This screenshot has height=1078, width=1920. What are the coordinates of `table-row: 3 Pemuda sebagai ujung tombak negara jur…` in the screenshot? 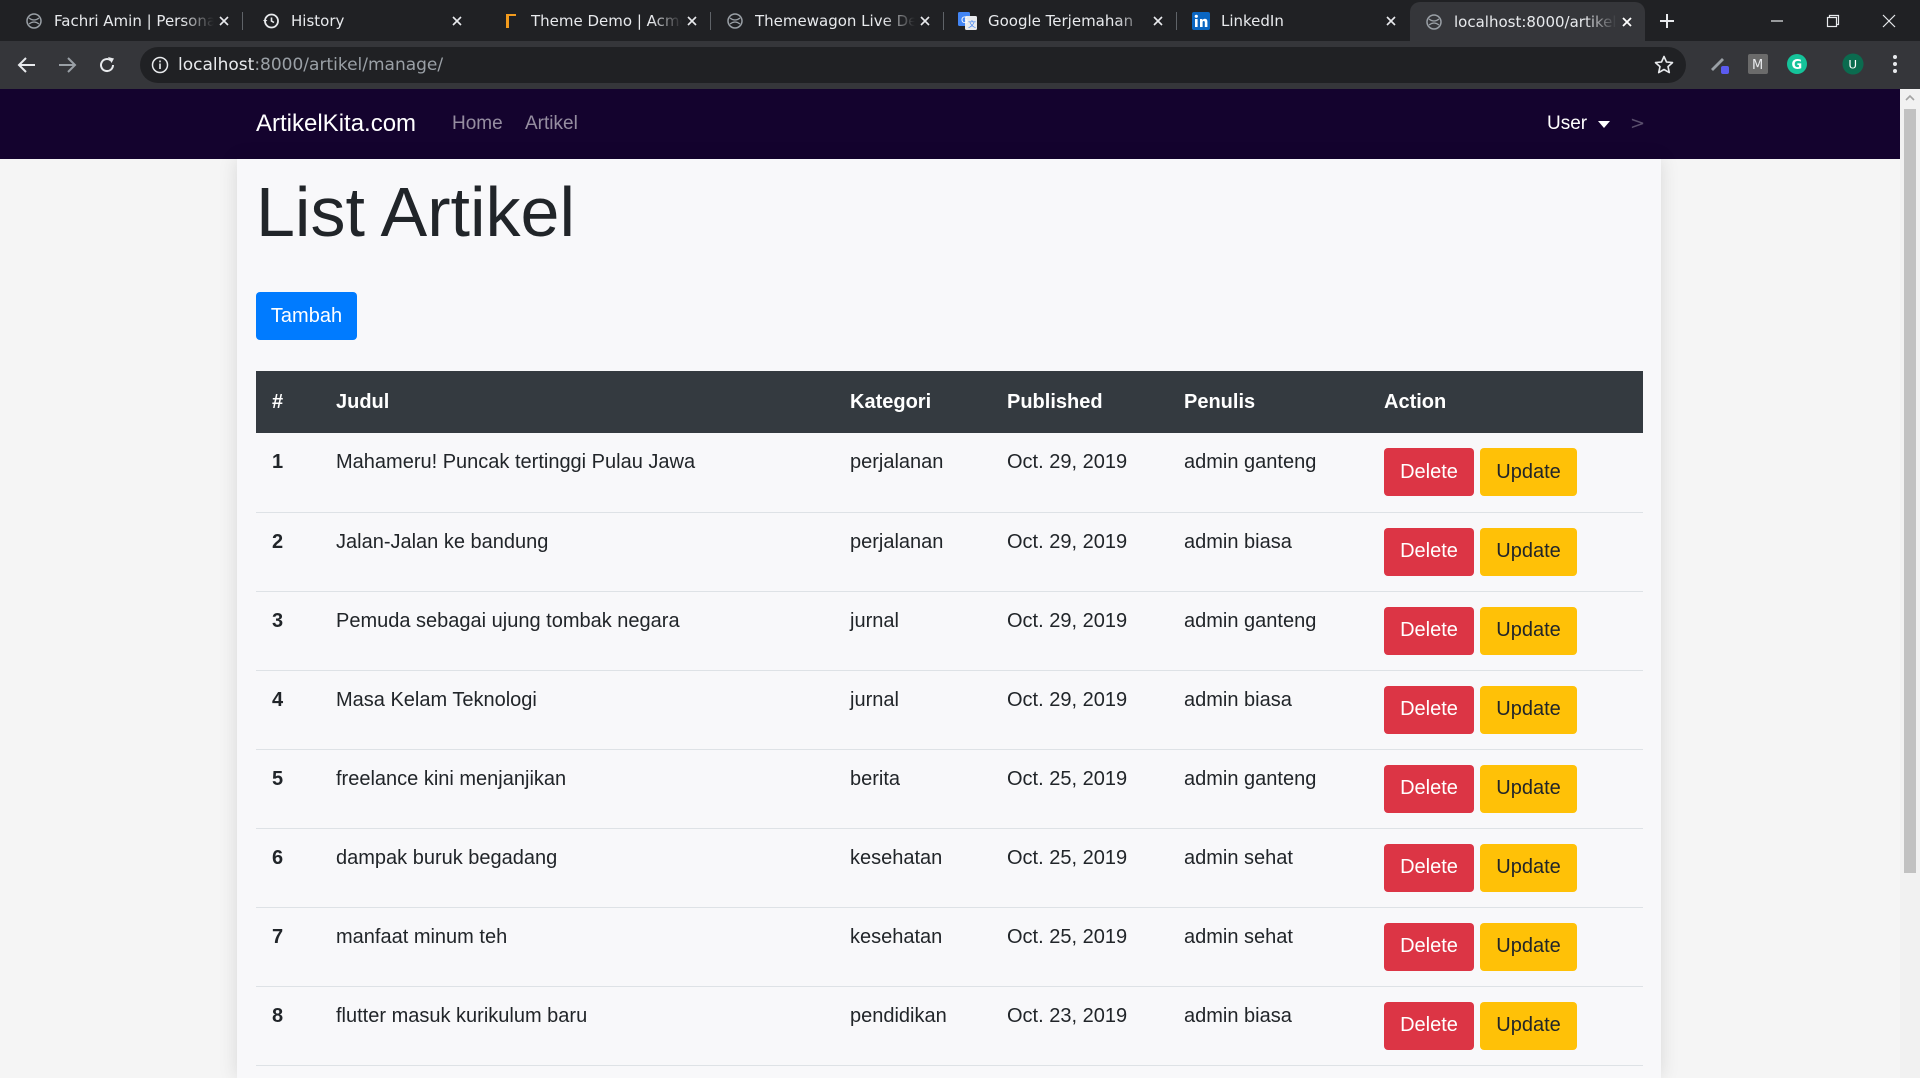 It's located at (949, 630).